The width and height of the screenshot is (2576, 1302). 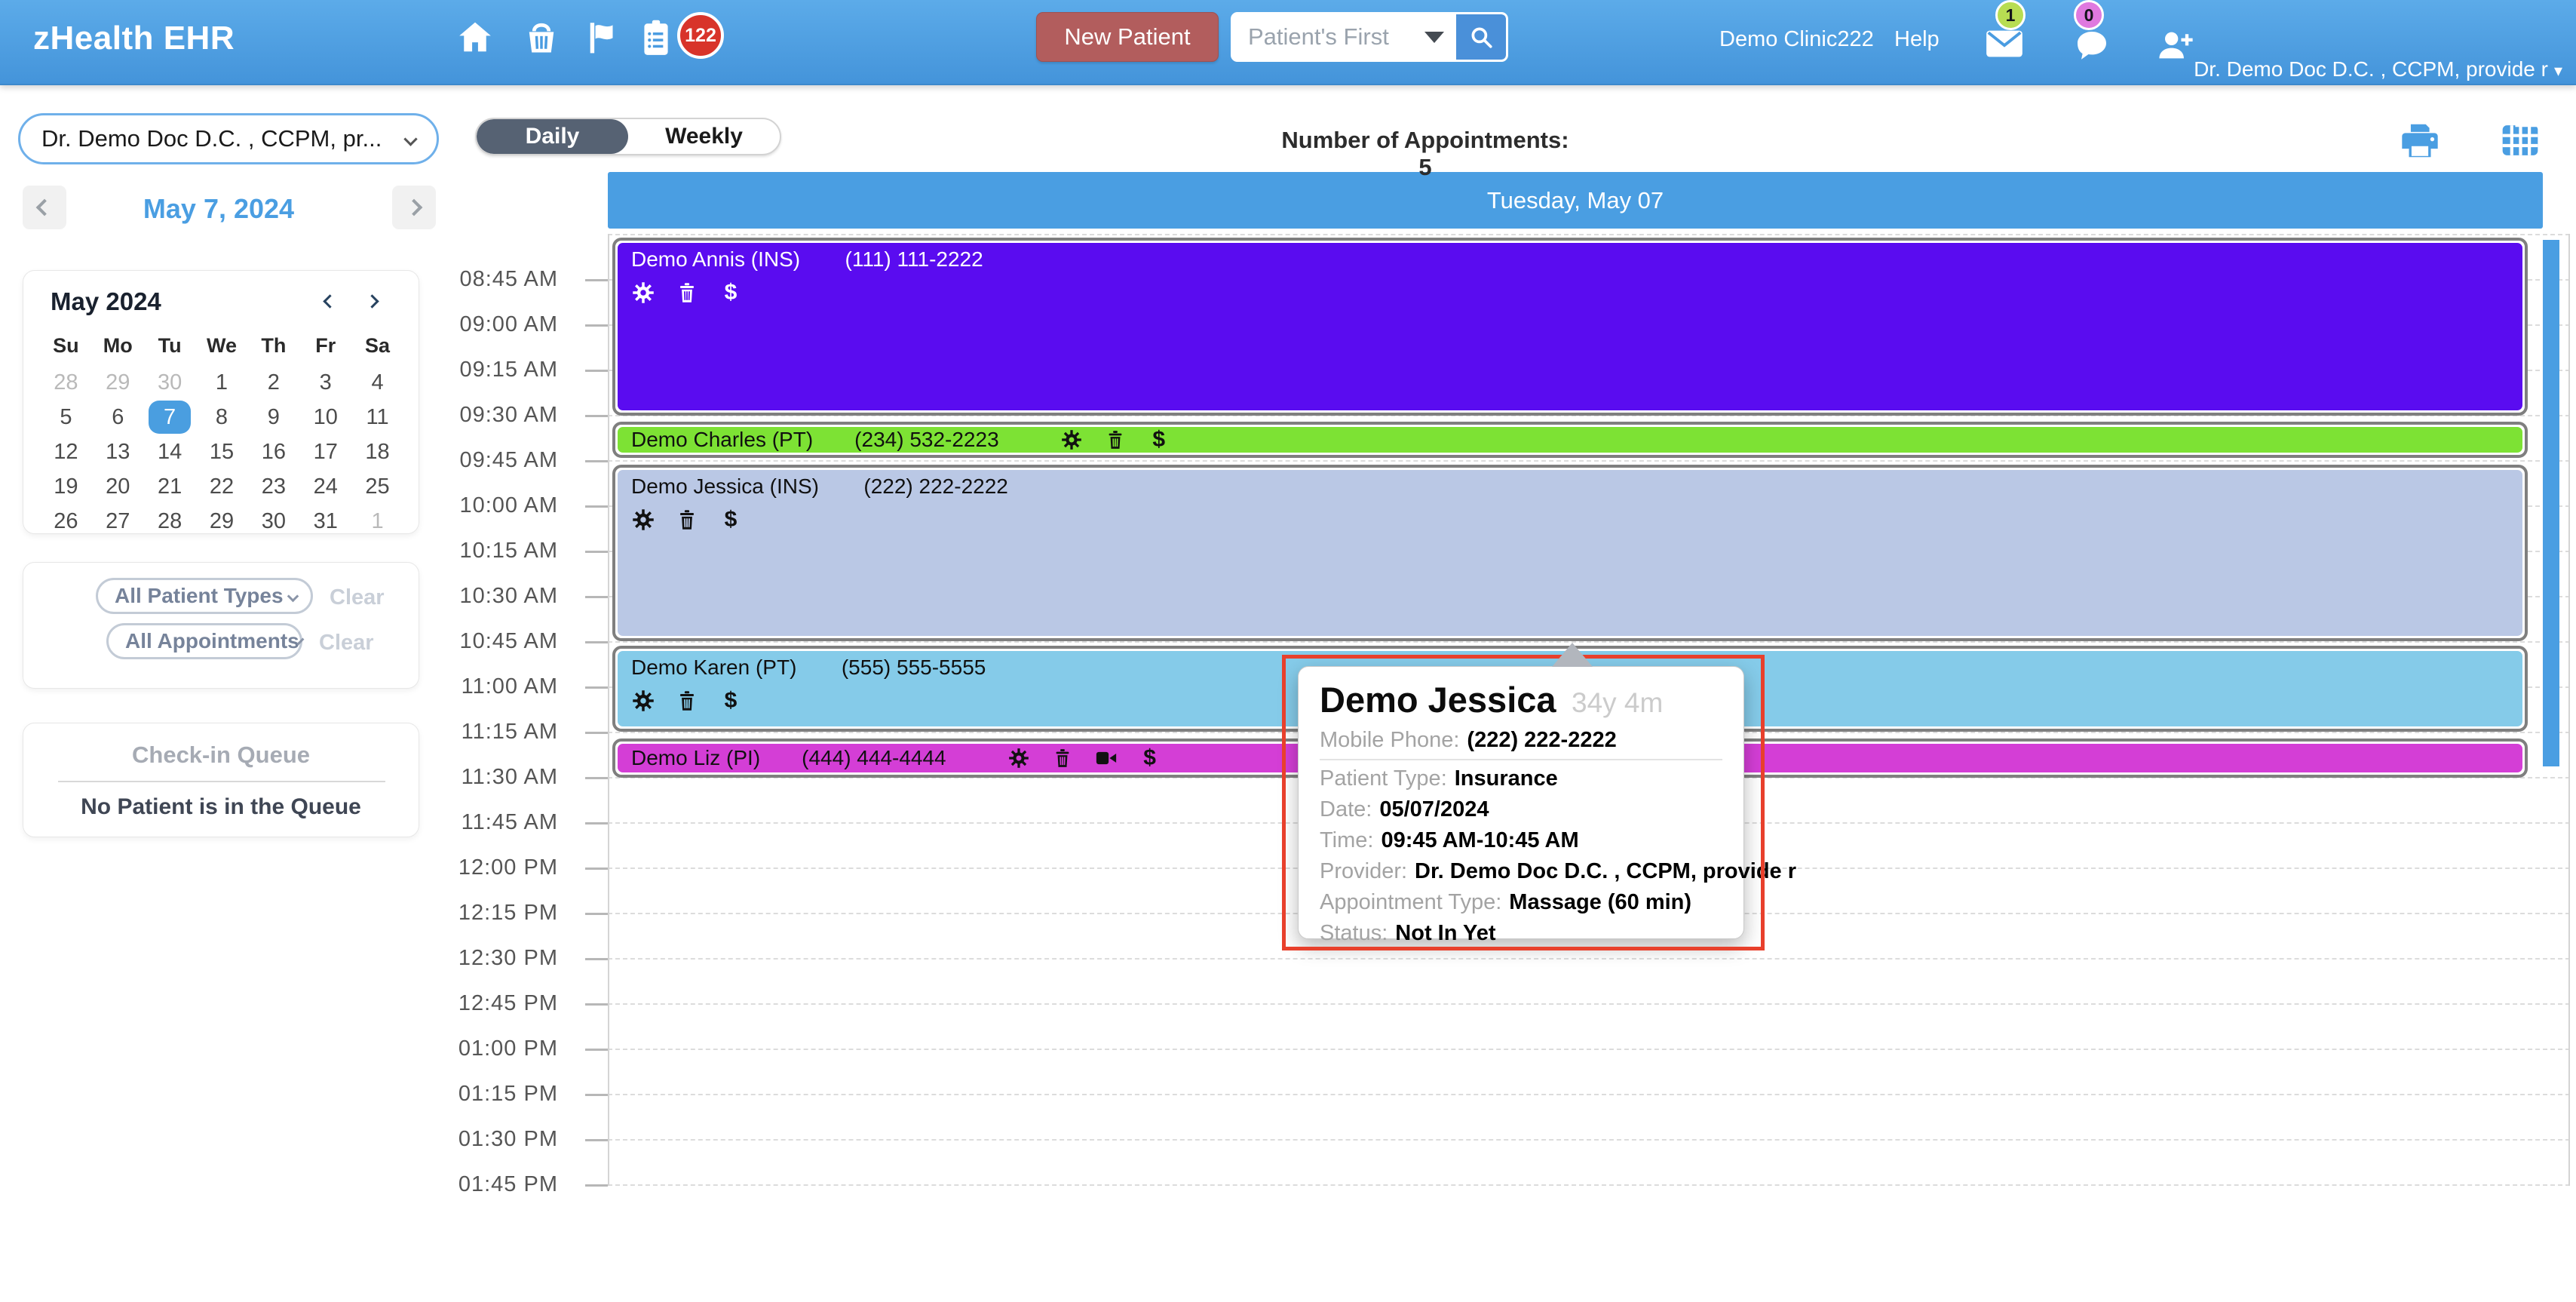 I want to click on new-patient-button: New Patient, so click(x=1127, y=37).